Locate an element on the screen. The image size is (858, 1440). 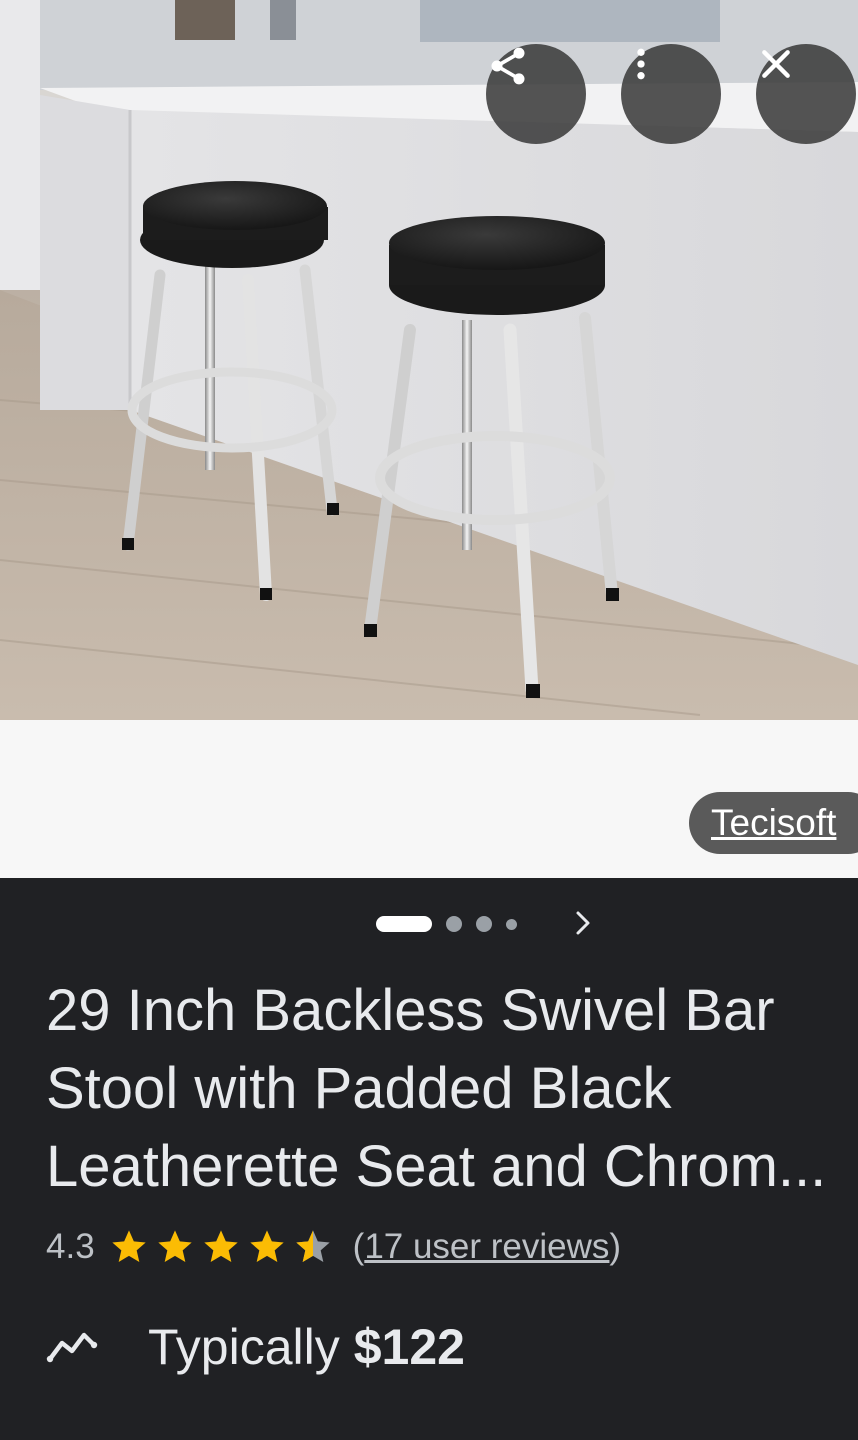
source-link: Tecisoft is located at coordinates (773, 823).